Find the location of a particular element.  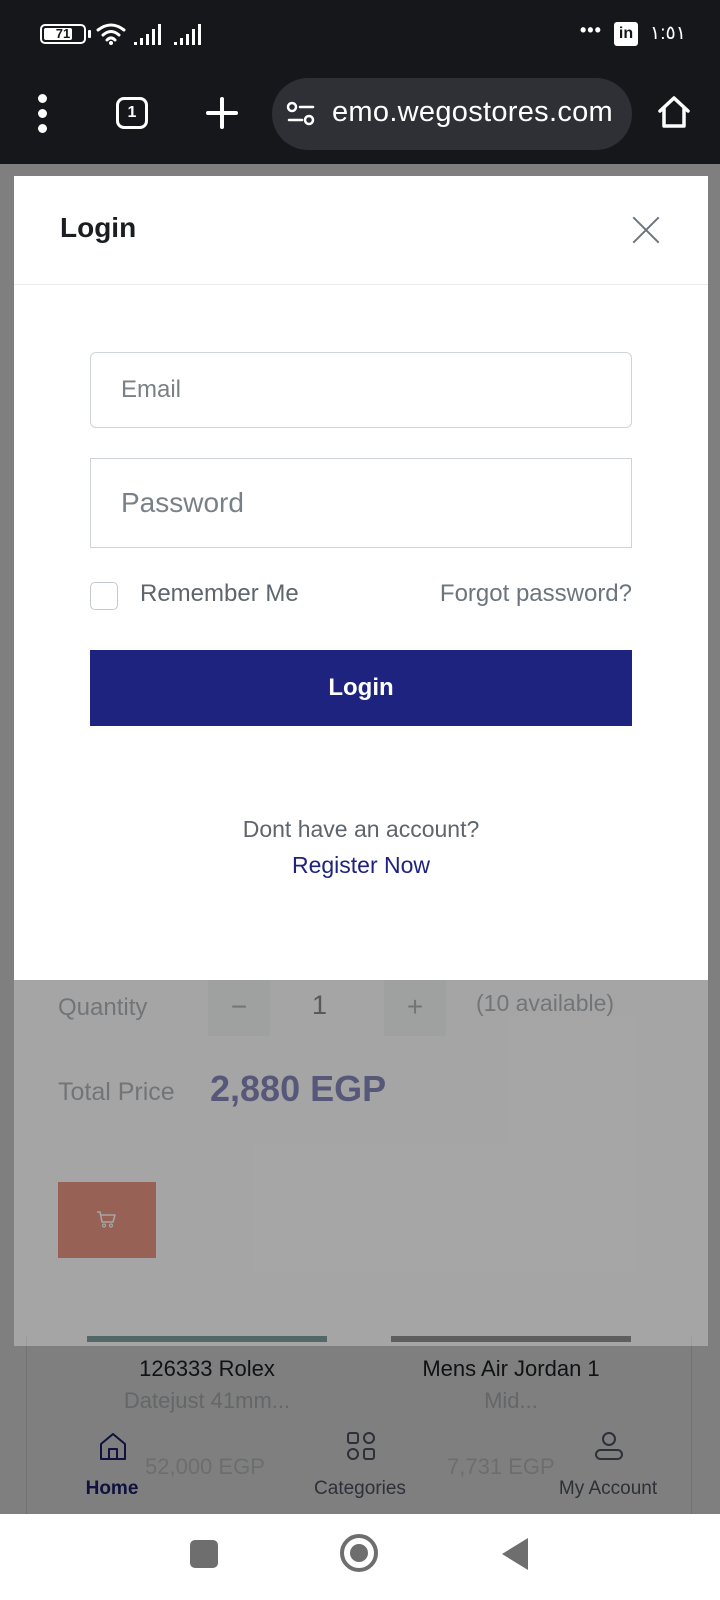

forgot-password-link: Forgot password? is located at coordinates (523, 594).